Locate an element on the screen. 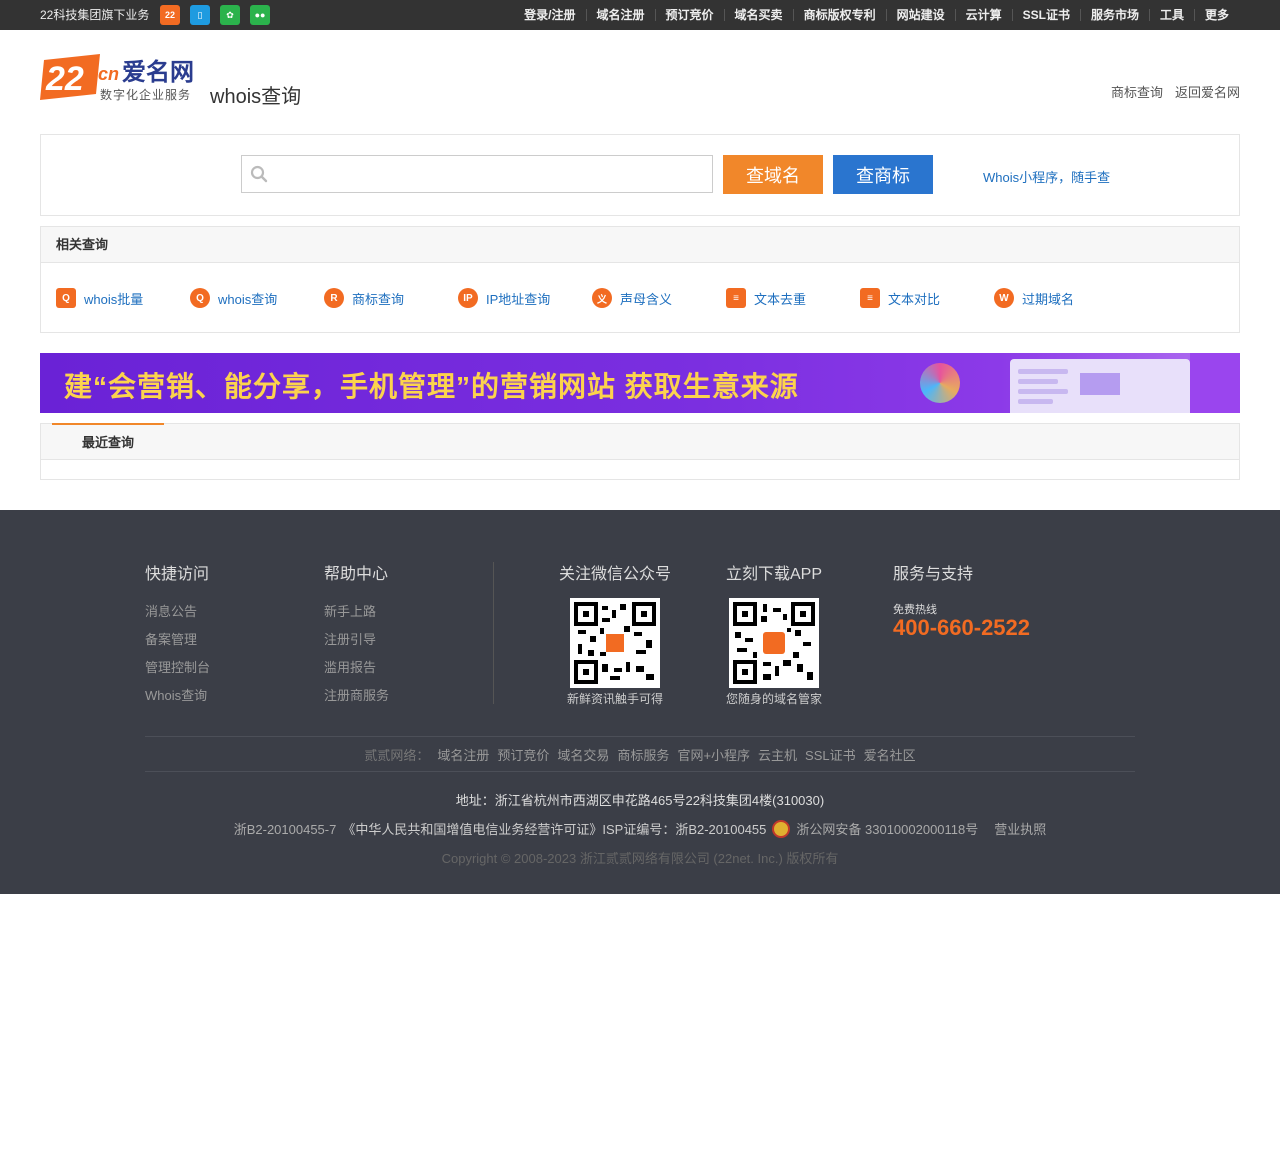 The width and height of the screenshot is (1280, 1167). footer-business-link: 商标服务 is located at coordinates (643, 754).